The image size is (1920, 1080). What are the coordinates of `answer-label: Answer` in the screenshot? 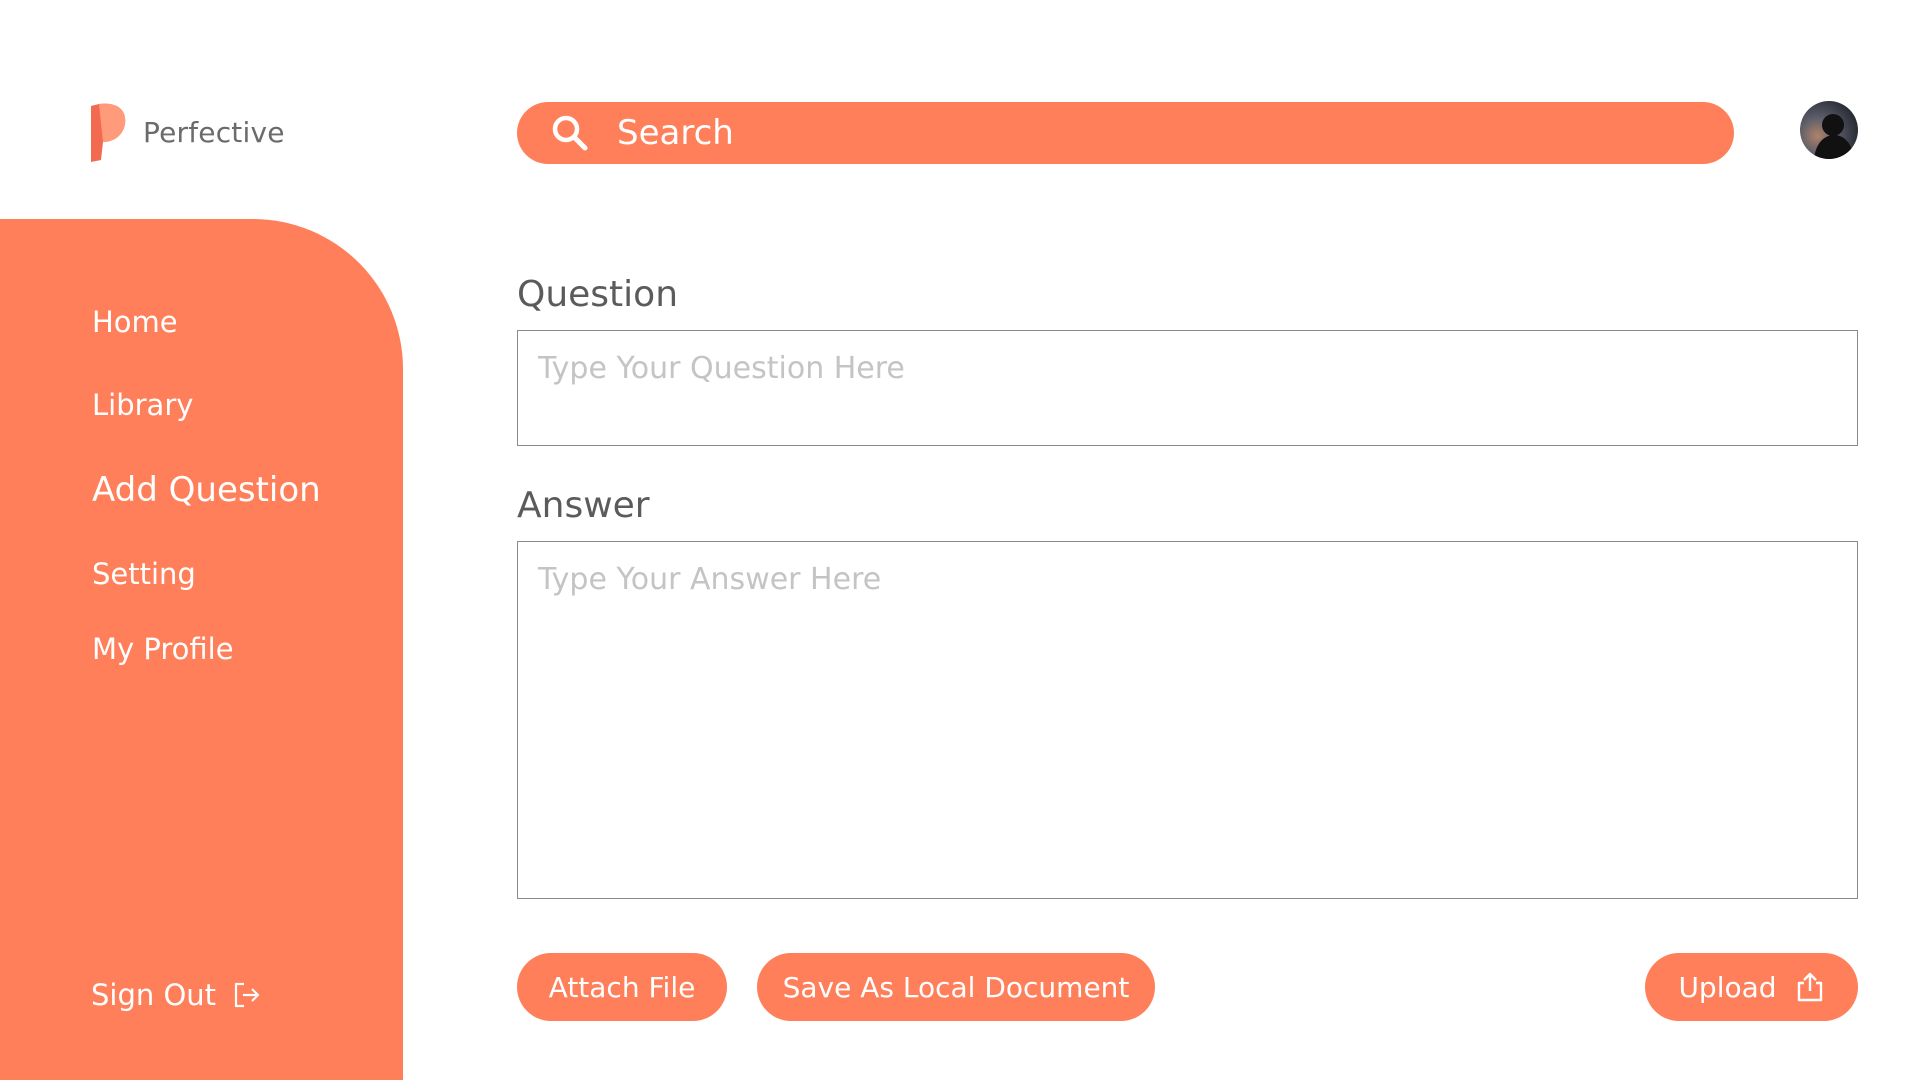 It's located at (583, 505).